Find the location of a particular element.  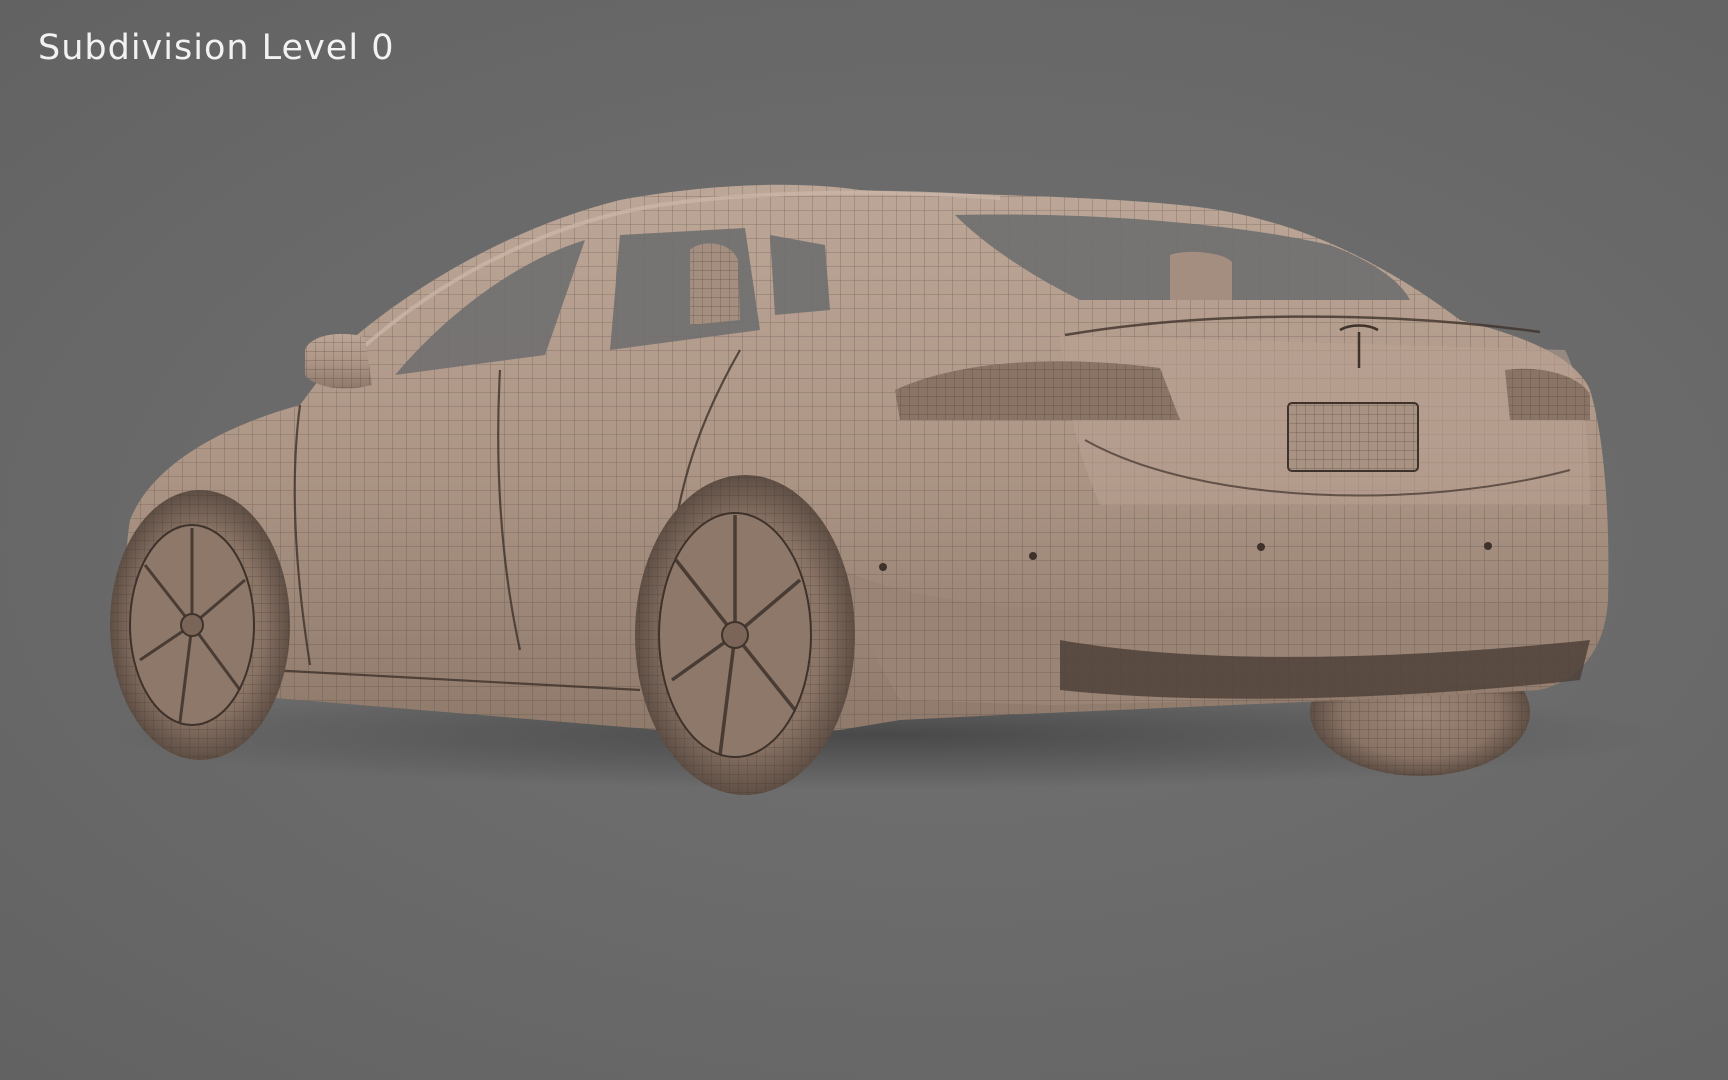

rear-left-wheel is located at coordinates (745, 635).